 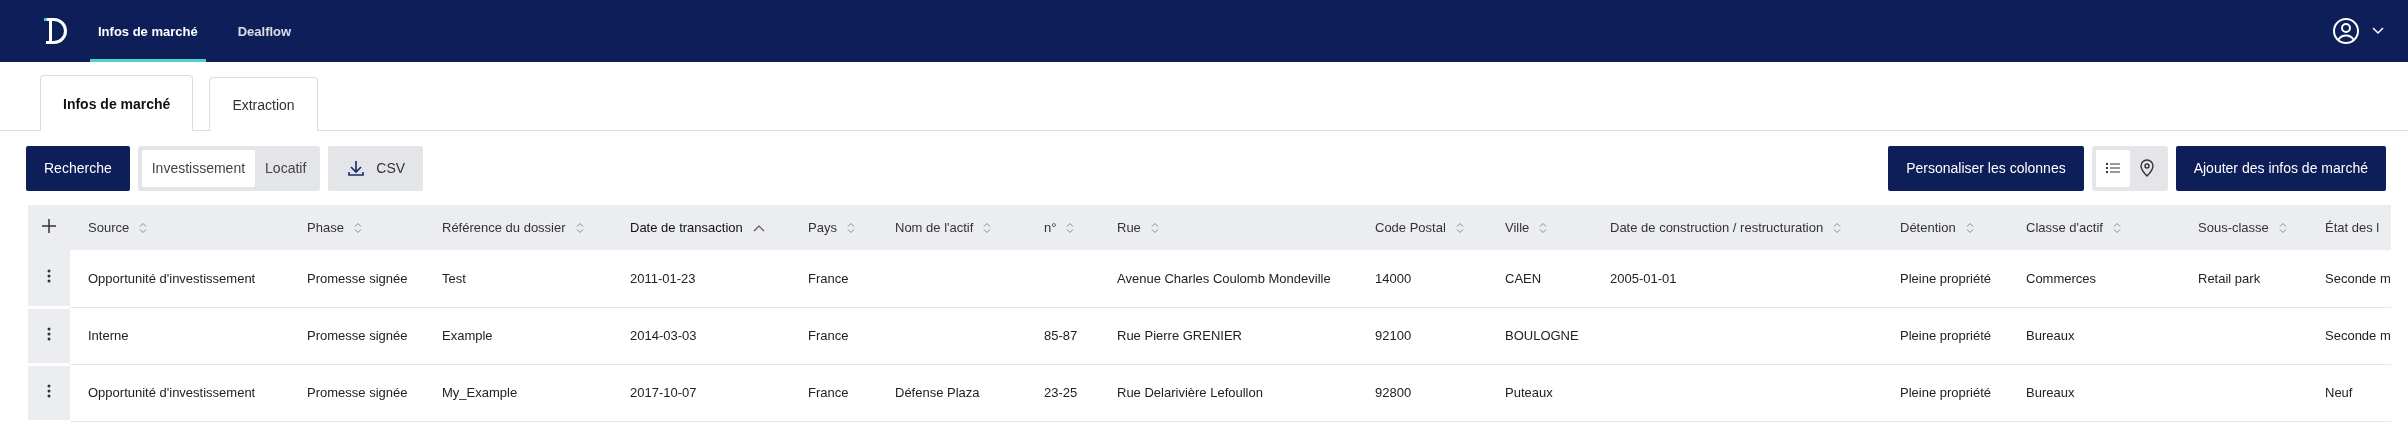 What do you see at coordinates (1393, 278) in the screenshot?
I see `table-cell: 14000` at bounding box center [1393, 278].